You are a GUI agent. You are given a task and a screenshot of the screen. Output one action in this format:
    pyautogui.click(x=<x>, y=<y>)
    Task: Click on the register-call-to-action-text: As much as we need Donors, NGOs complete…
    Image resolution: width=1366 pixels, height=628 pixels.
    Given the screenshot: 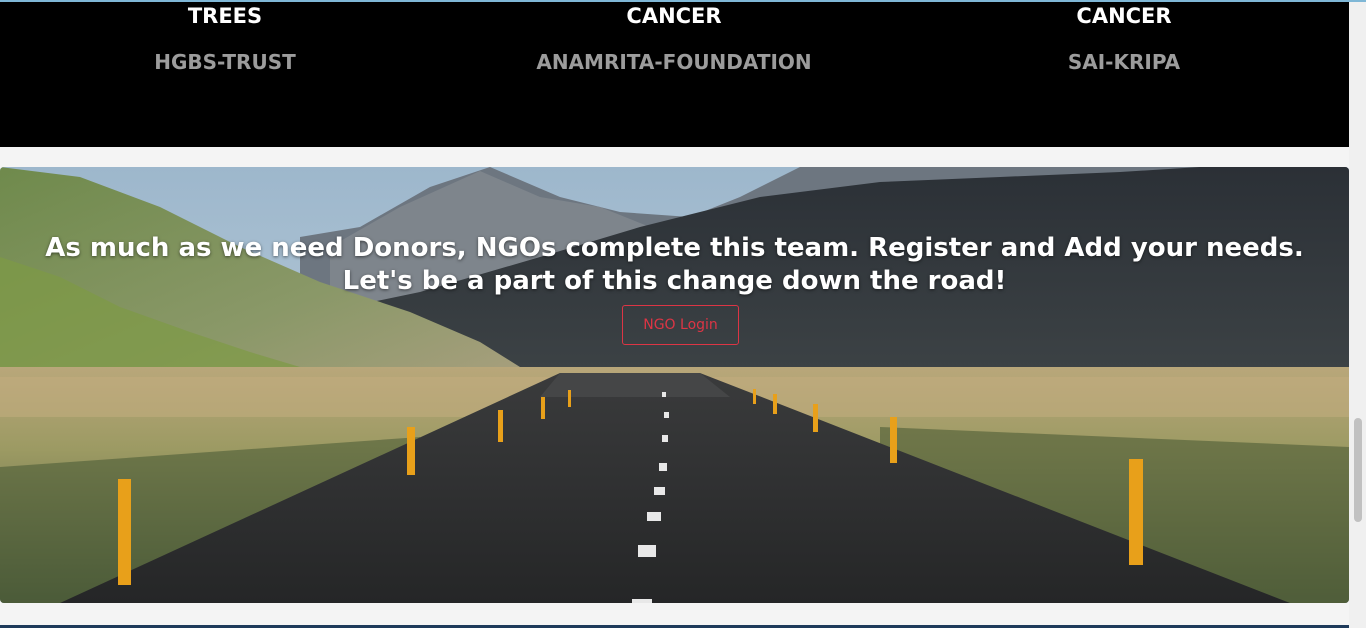 What is the action you would take?
    pyautogui.click(x=674, y=264)
    